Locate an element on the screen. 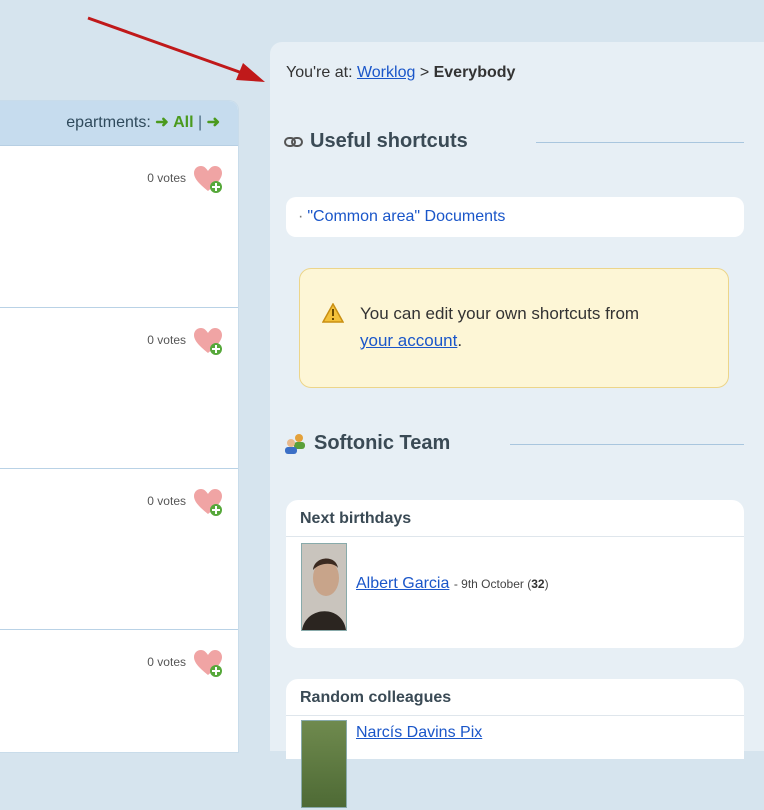  department-filter-label: epartments: is located at coordinates (108, 122).